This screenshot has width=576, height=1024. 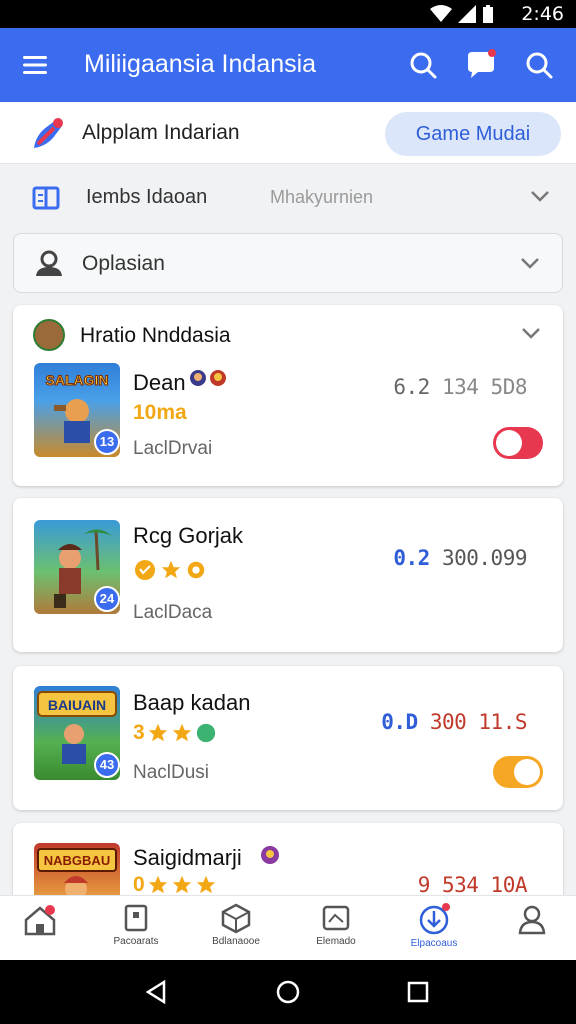 I want to click on nav-bdlanaooe: Bdlanaooe, so click(x=236, y=930).